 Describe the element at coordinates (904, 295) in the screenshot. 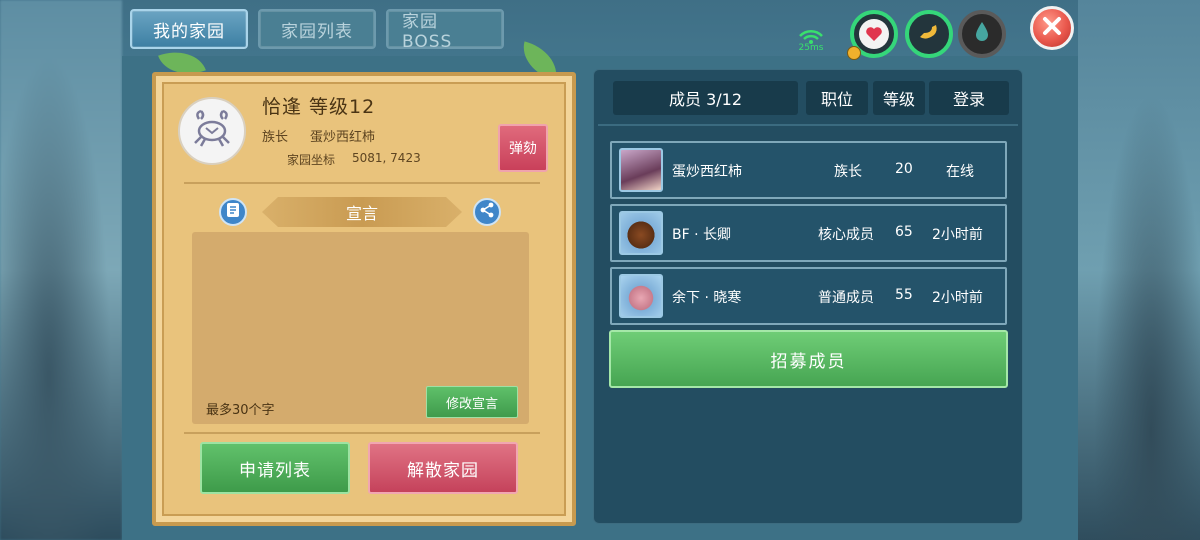

I see `member-level: 55` at that location.